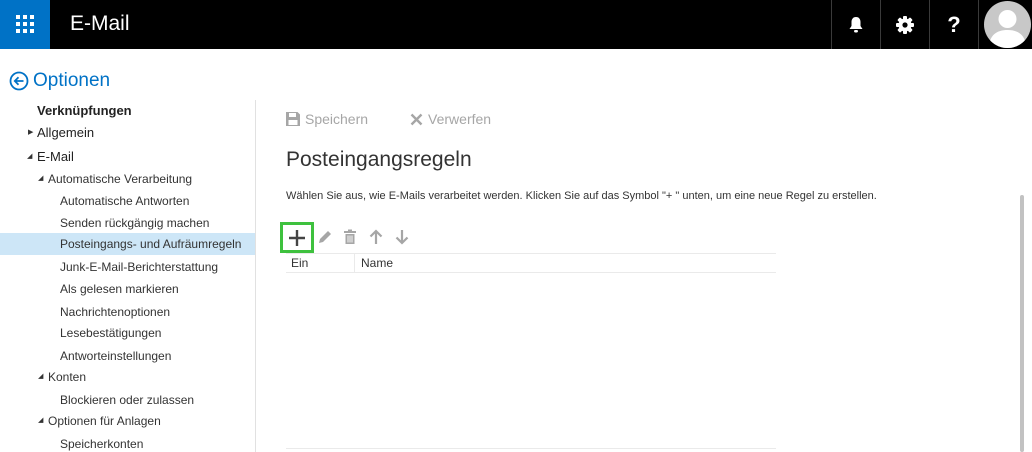 The width and height of the screenshot is (1032, 452). I want to click on arrow-down-icon, so click(402, 237).